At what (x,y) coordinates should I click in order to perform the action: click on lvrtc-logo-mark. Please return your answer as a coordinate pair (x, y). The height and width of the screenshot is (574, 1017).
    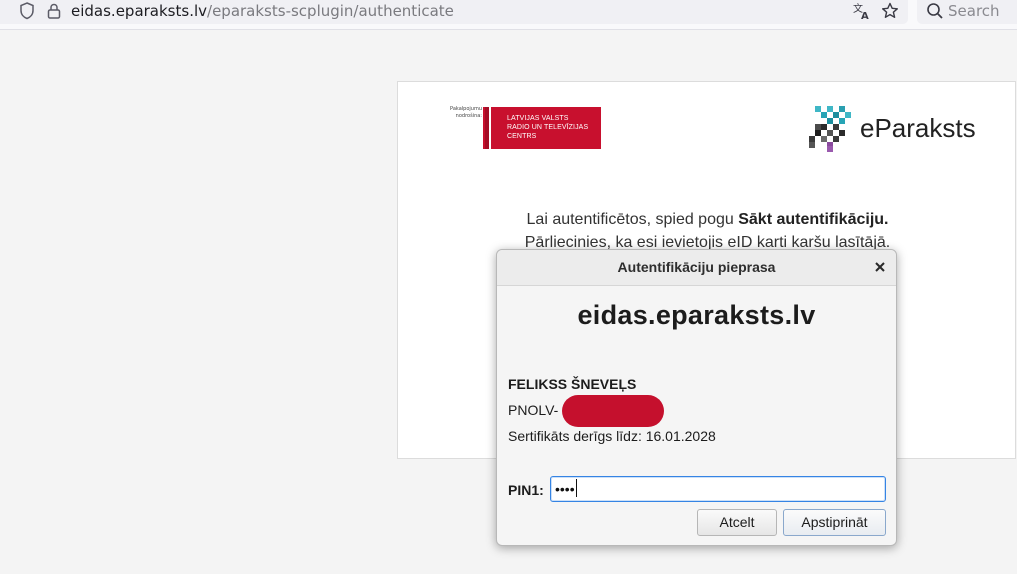
    Looking at the image, I should click on (488, 128).